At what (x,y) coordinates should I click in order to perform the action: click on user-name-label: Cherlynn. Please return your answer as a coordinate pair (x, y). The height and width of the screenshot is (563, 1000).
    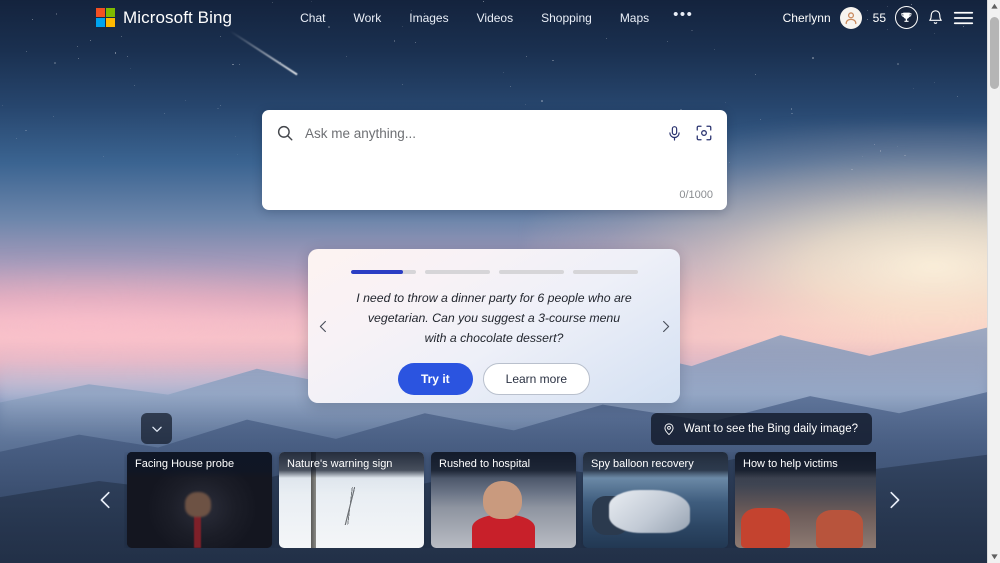
    Looking at the image, I should click on (806, 17).